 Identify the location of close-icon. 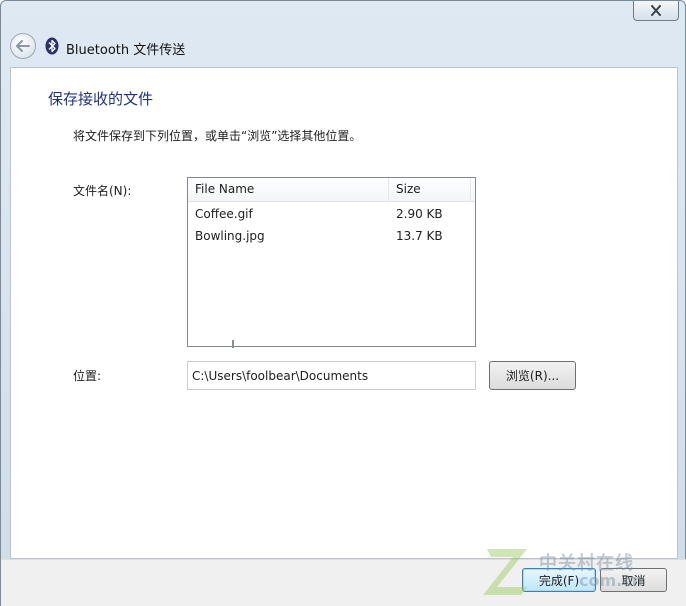
(656, 10).